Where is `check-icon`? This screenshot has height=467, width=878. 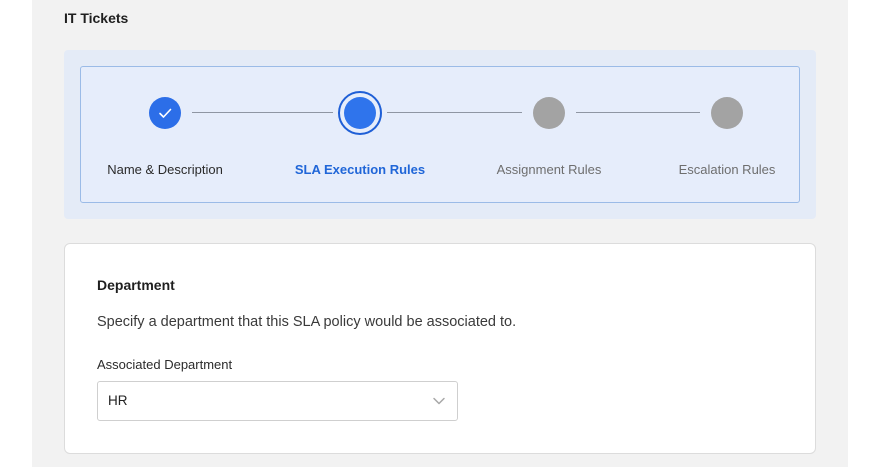 check-icon is located at coordinates (165, 113).